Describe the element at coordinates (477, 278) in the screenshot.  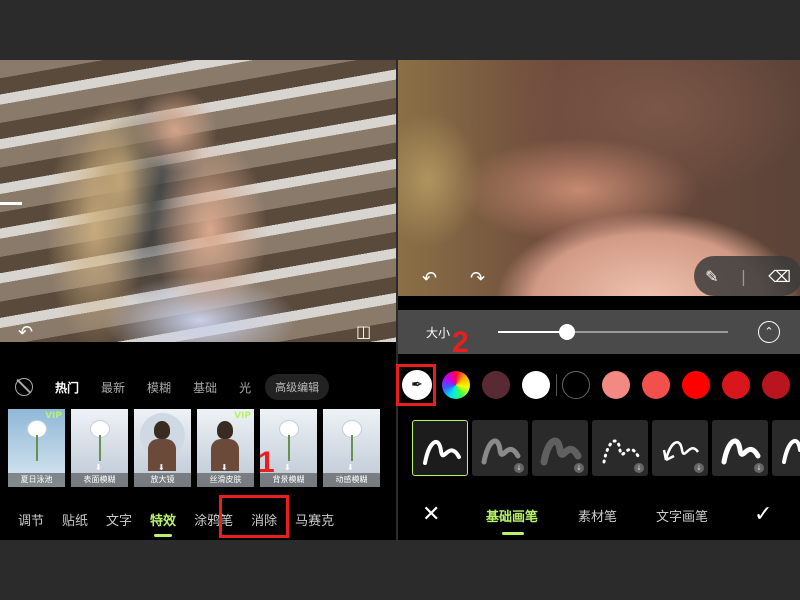
I see `redo-icon: ↷` at that location.